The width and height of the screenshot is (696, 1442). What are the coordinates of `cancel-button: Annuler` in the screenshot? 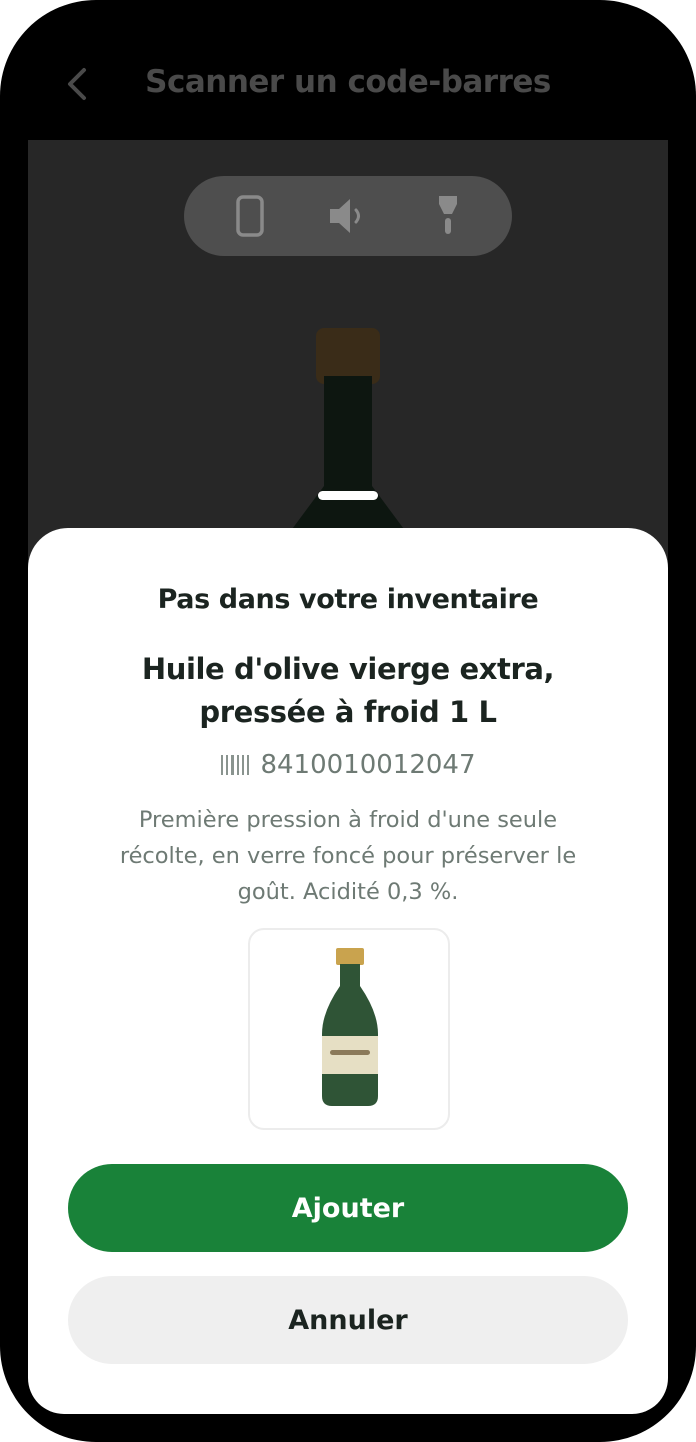 It's located at (348, 1320).